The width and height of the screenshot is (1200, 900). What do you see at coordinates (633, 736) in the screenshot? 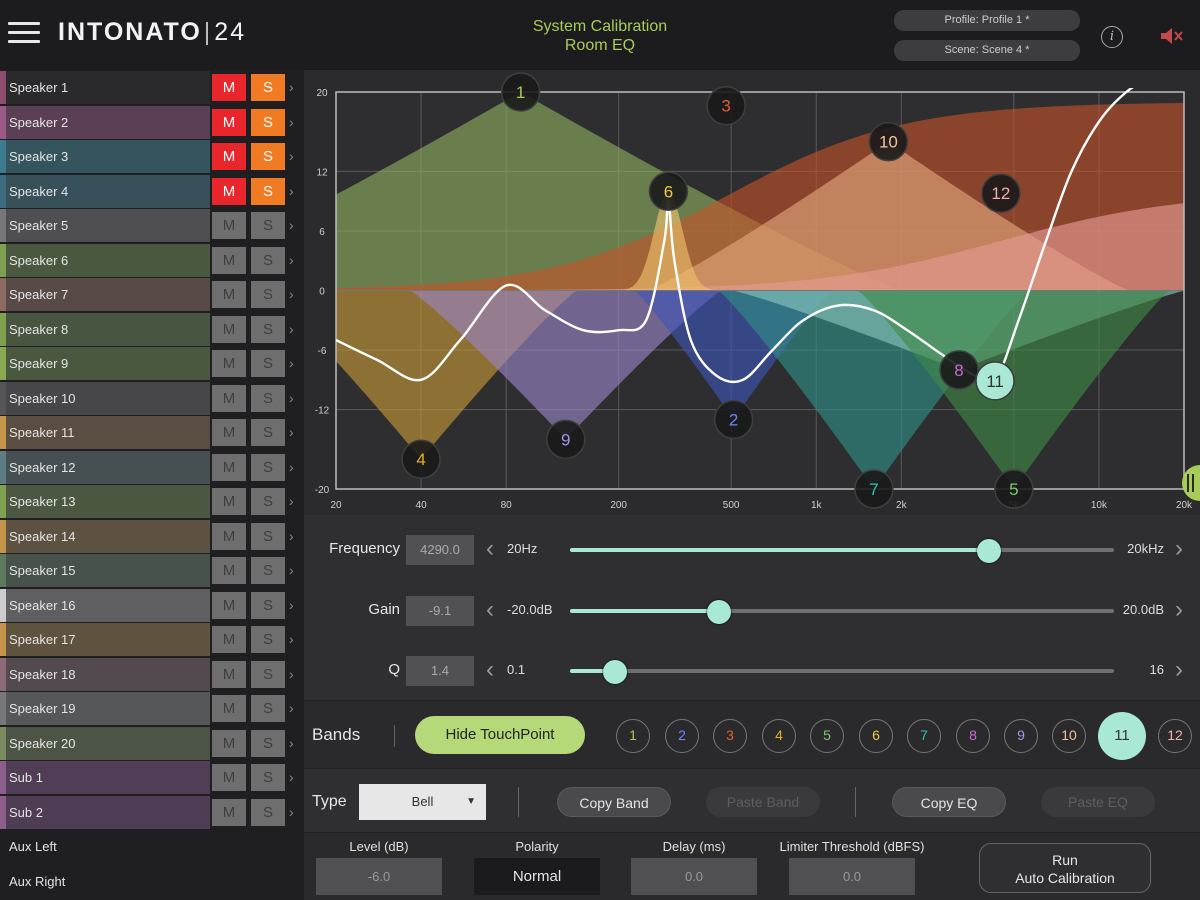
I see `band-button-1: 1` at bounding box center [633, 736].